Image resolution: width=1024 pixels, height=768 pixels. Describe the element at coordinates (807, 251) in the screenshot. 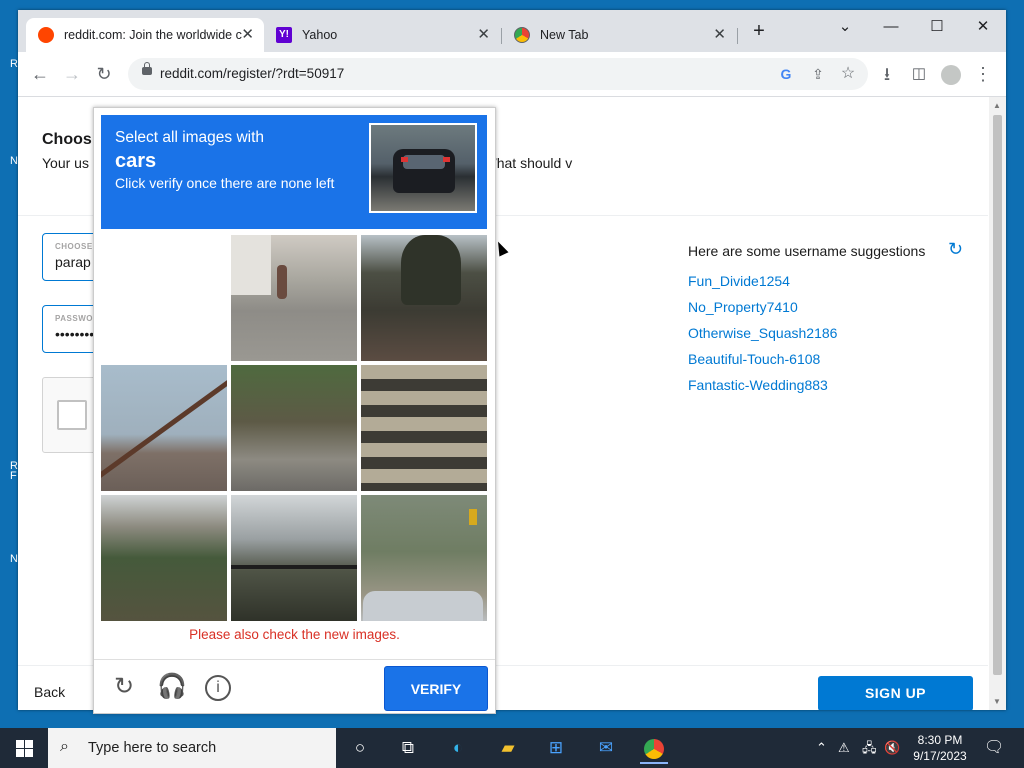

I see `suggestions-heading: Here are some username suggestions` at that location.